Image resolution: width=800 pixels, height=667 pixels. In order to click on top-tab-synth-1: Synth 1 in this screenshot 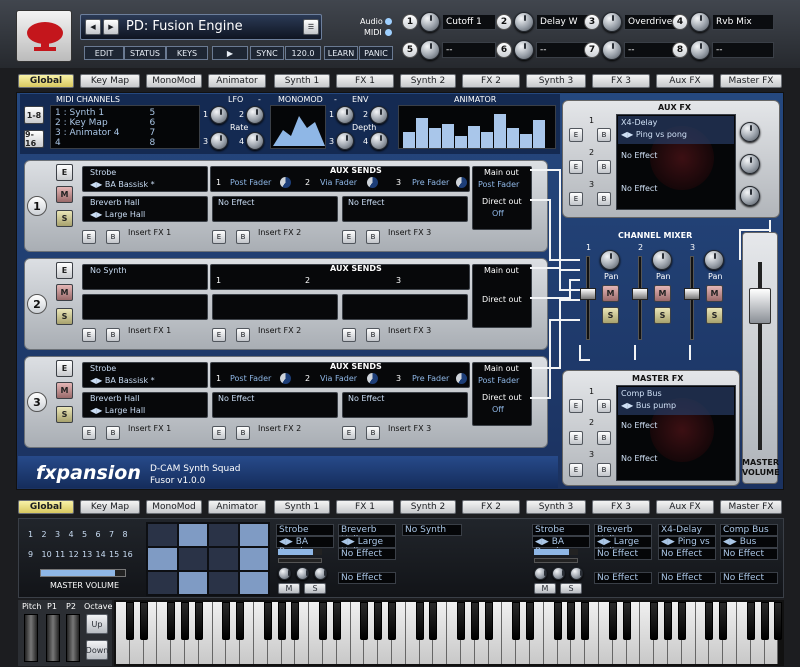, I will do `click(302, 81)`.